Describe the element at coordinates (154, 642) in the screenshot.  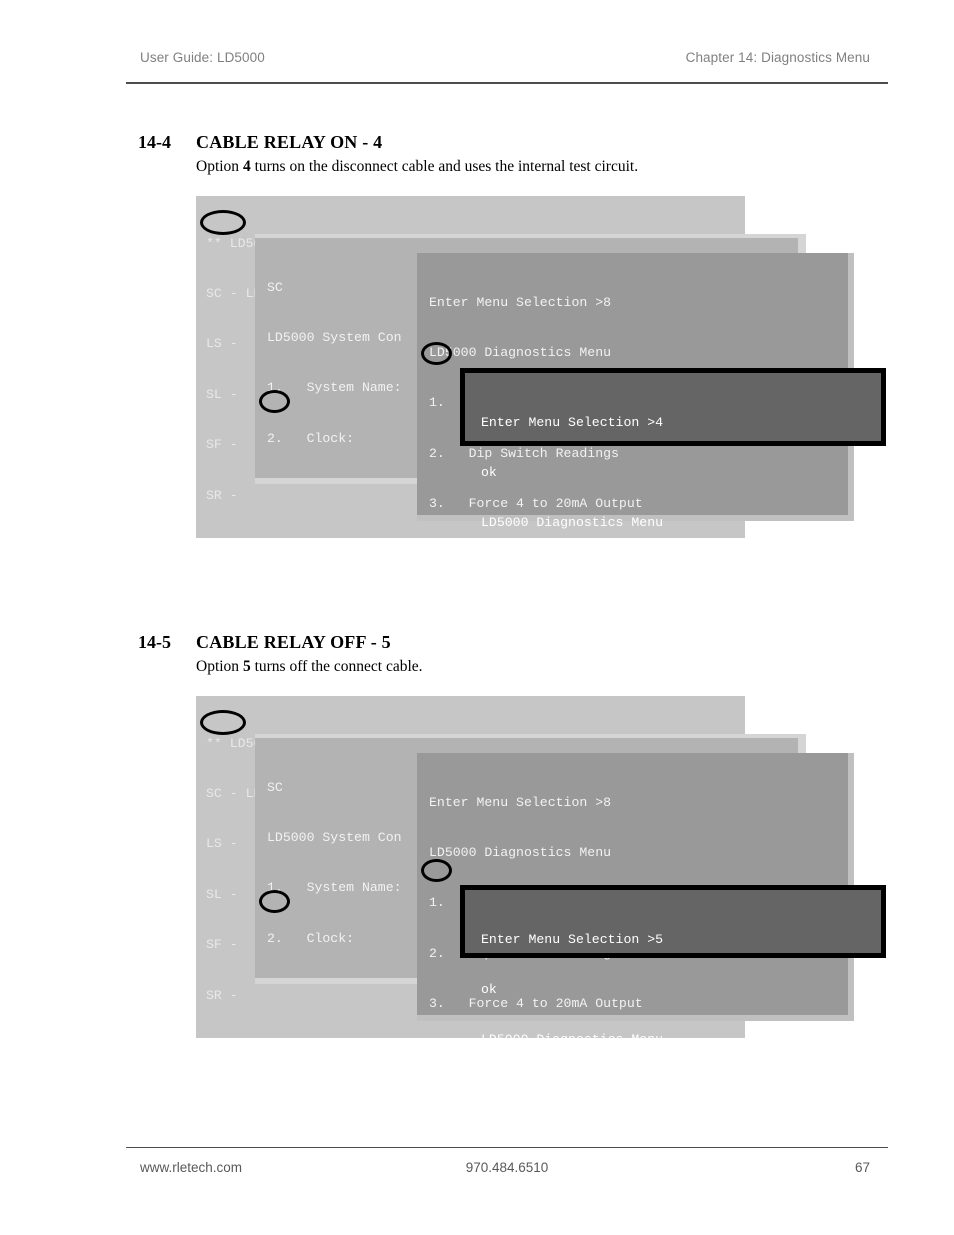
I see `section-14-5-number: 14-5` at that location.